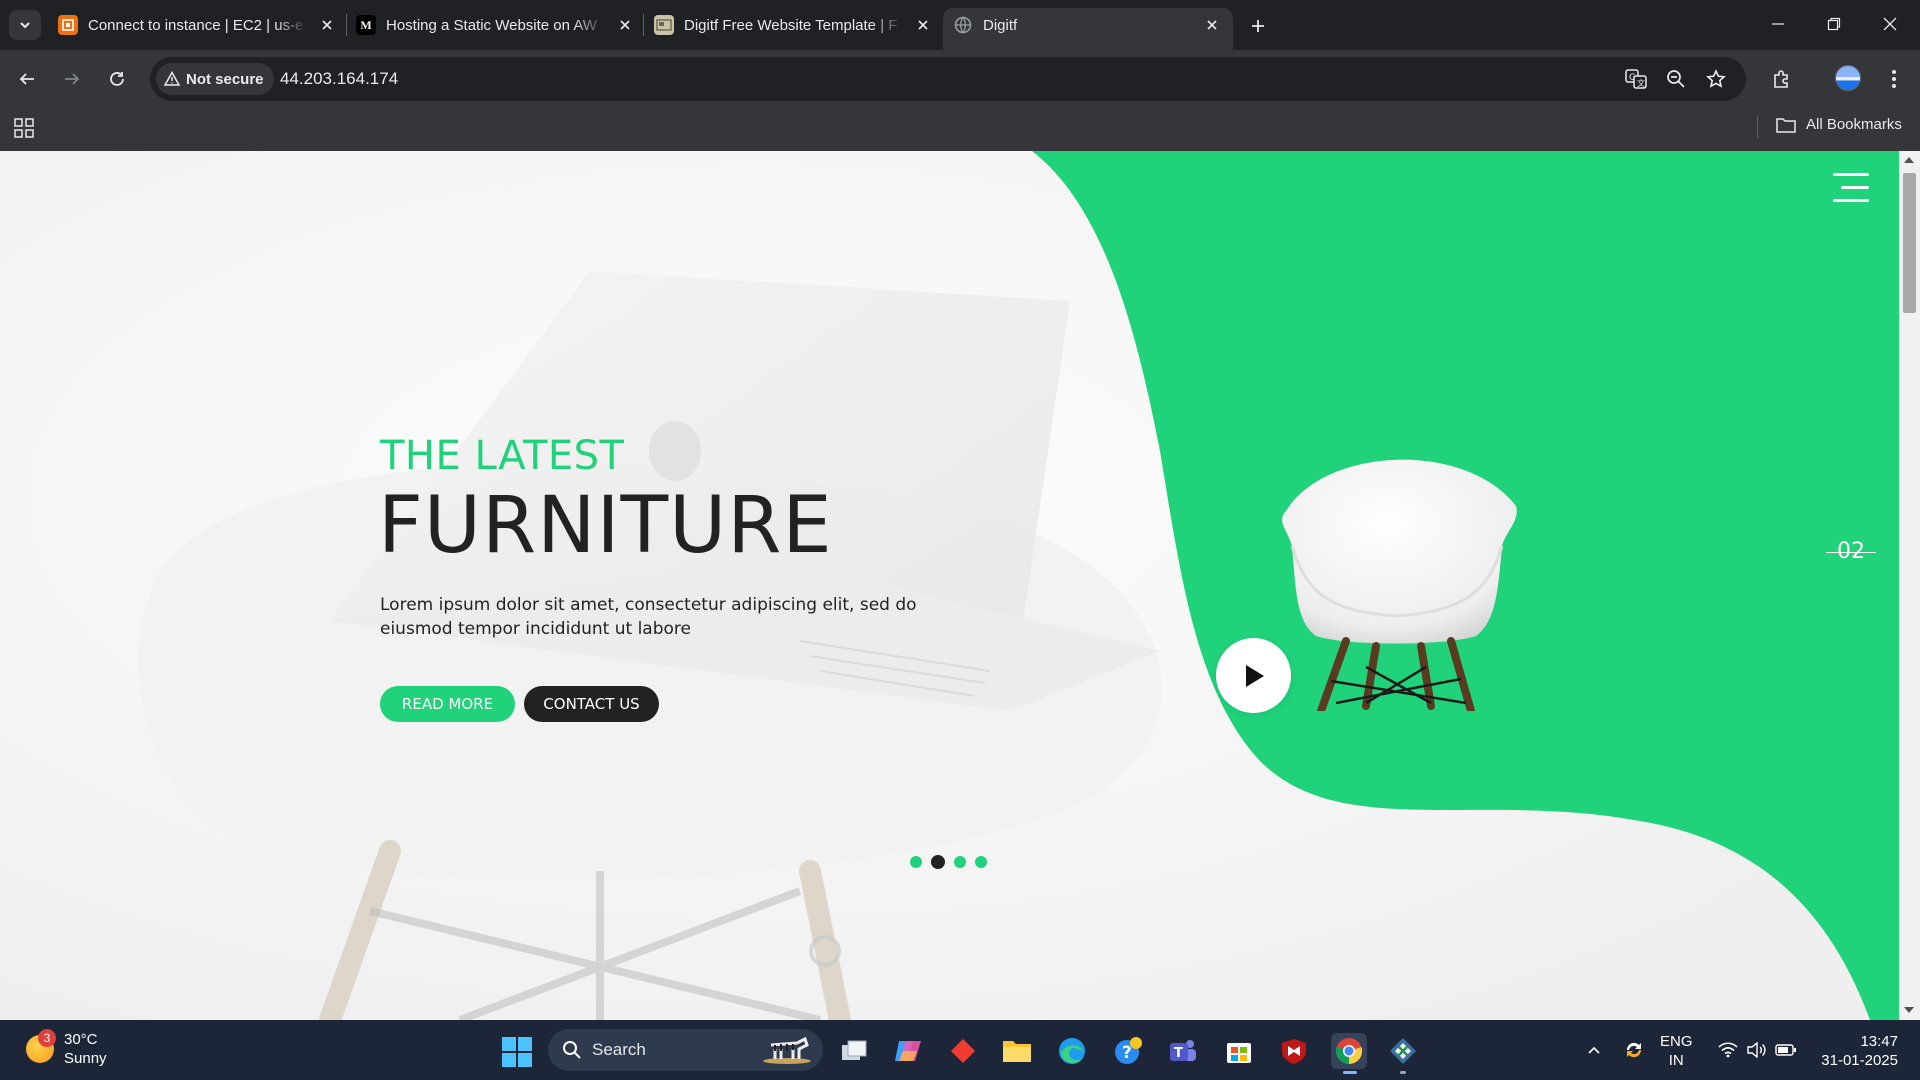 The image size is (1920, 1080). Describe the element at coordinates (1909, 160) in the screenshot. I see `scroll-up-arrow` at that location.